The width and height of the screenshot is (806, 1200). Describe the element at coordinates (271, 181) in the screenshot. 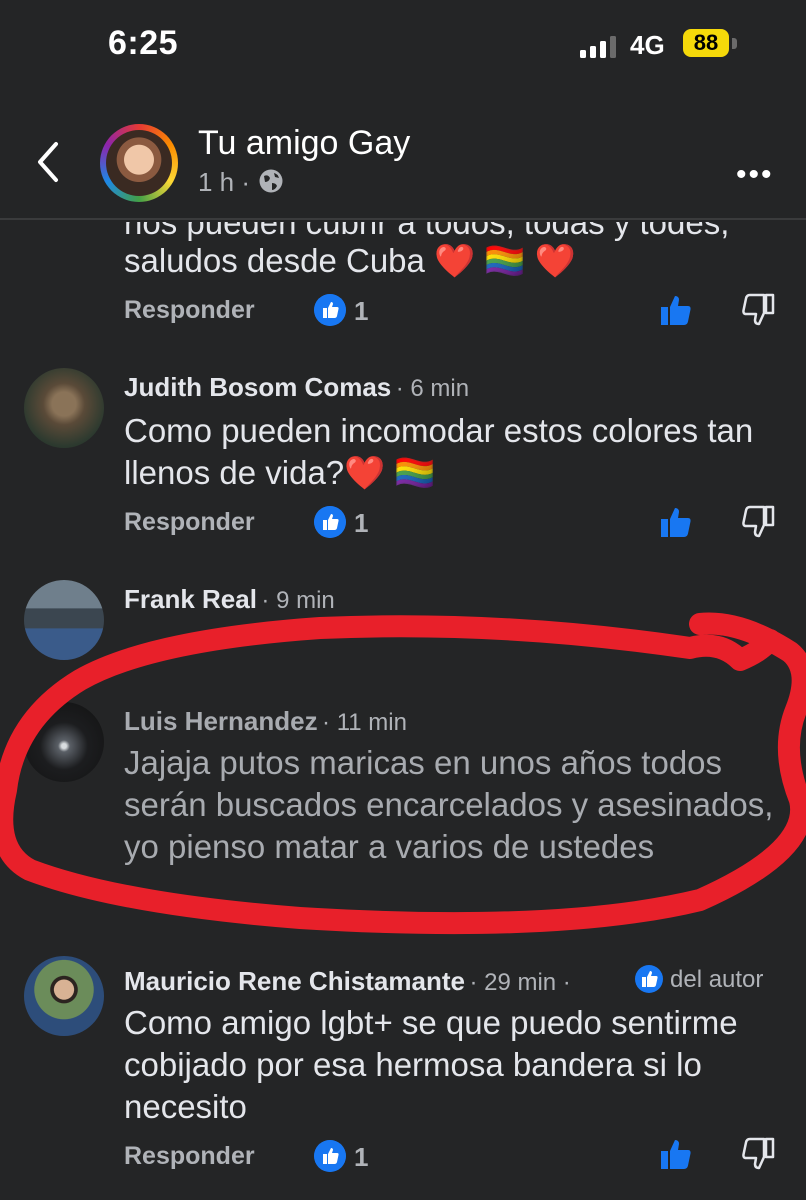

I see `globe-icon` at that location.